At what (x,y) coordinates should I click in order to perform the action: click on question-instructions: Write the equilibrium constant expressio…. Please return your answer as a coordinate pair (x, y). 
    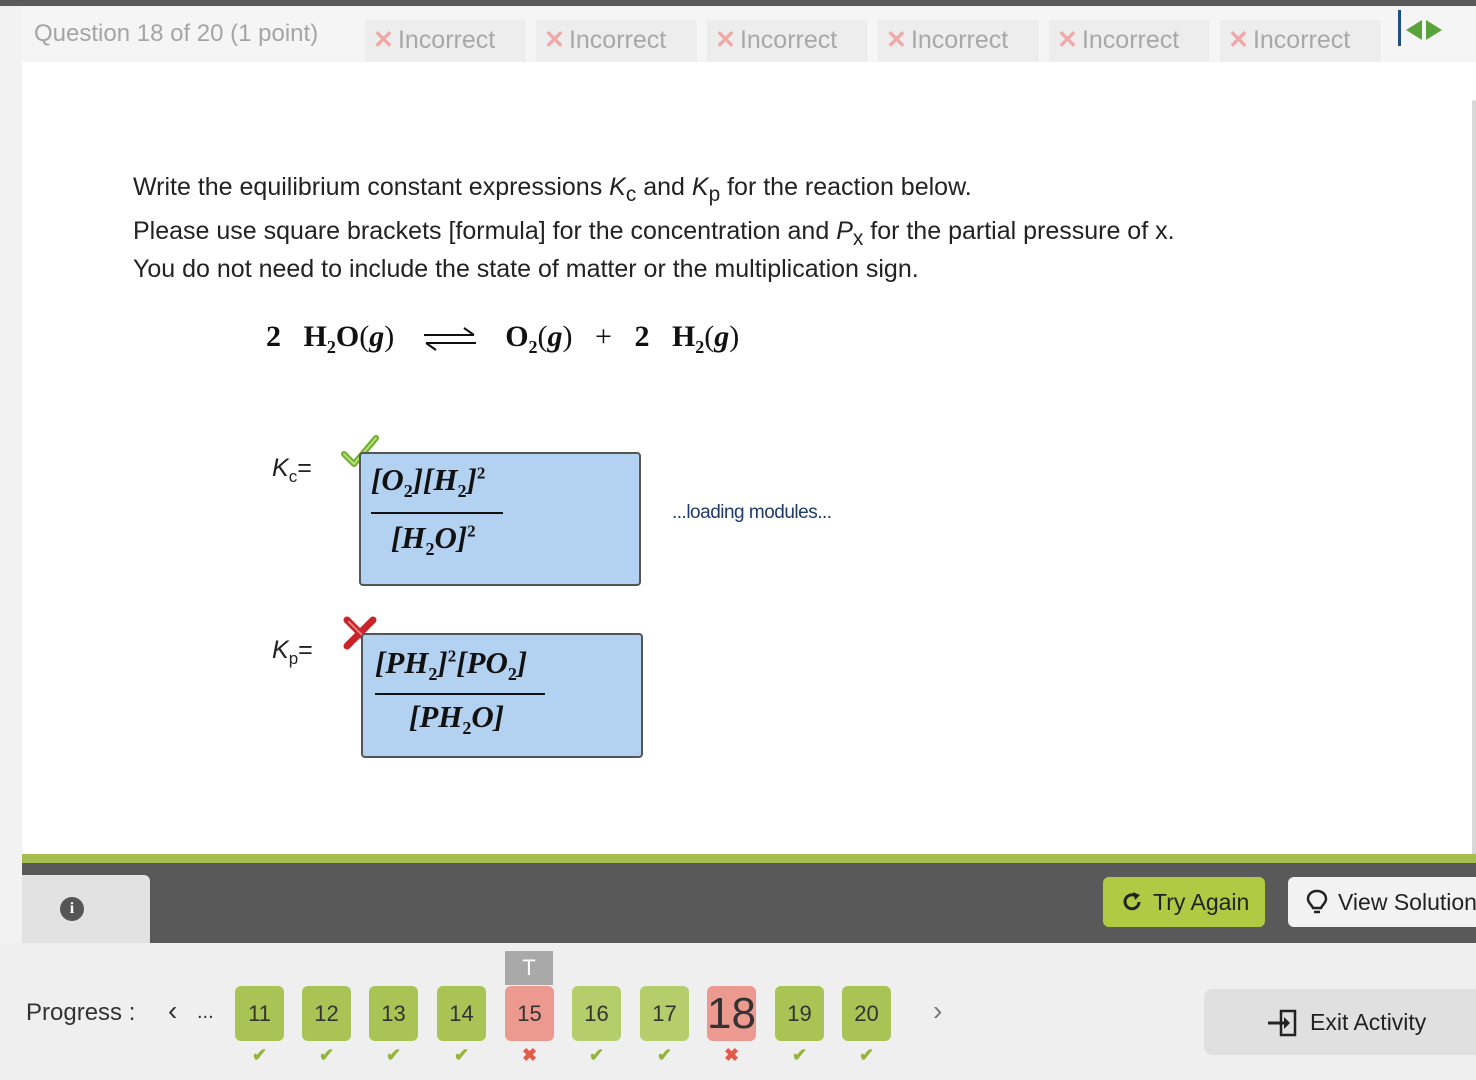
    Looking at the image, I should click on (654, 228).